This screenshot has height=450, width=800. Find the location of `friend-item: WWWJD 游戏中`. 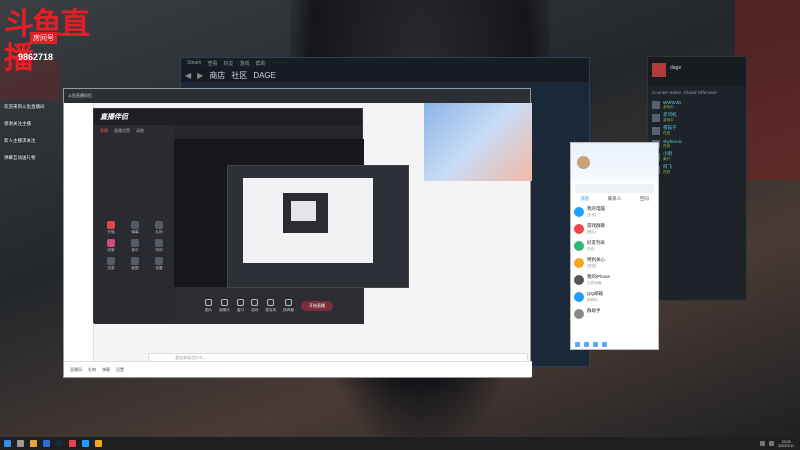

friend-item: WWWJD 游戏中 is located at coordinates (697, 104).